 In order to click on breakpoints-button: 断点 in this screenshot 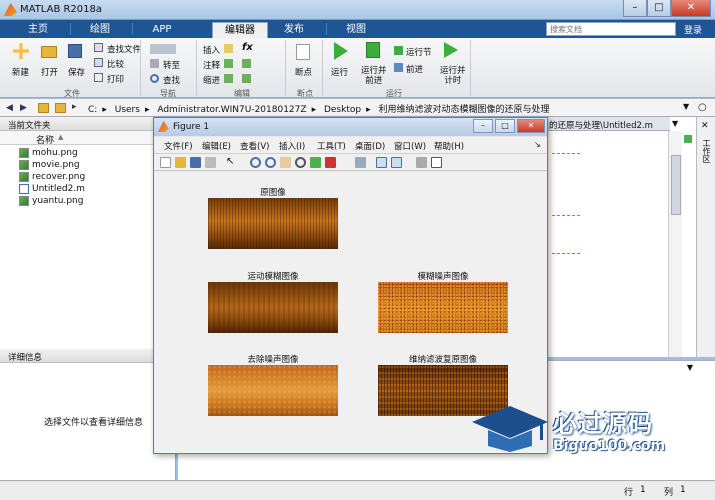, I will do `click(303, 72)`.